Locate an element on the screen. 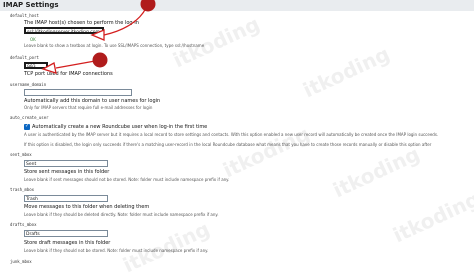  annotation-arrow-line is located at coordinates (75, 64).